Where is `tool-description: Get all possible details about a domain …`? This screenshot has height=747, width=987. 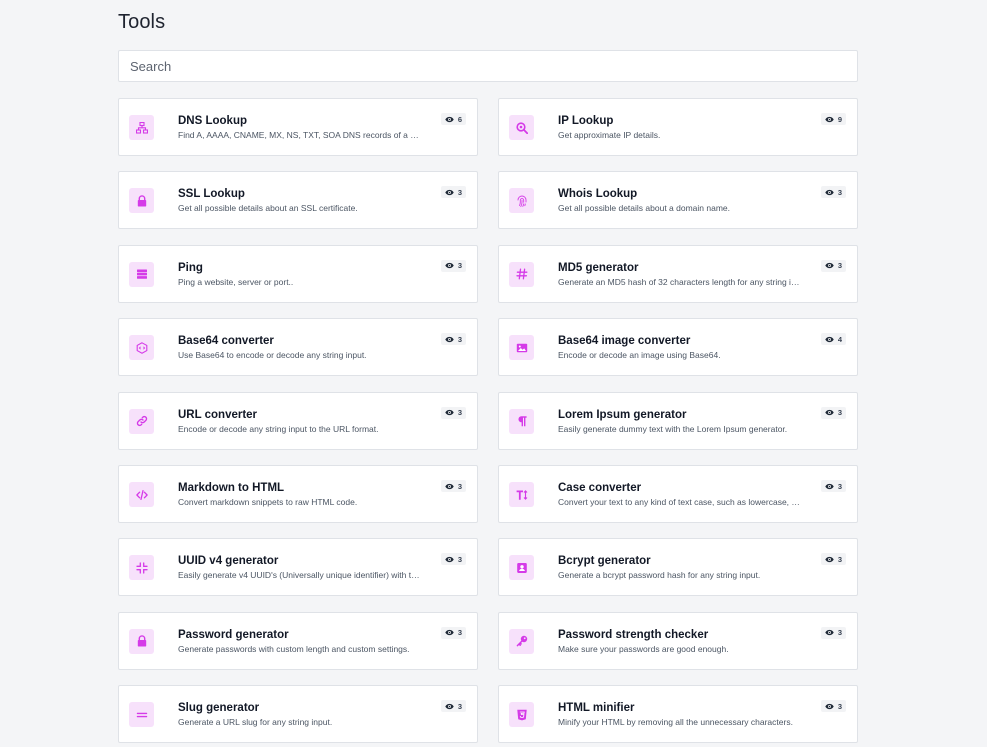 tool-description: Get all possible details about a domain … is located at coordinates (644, 208).